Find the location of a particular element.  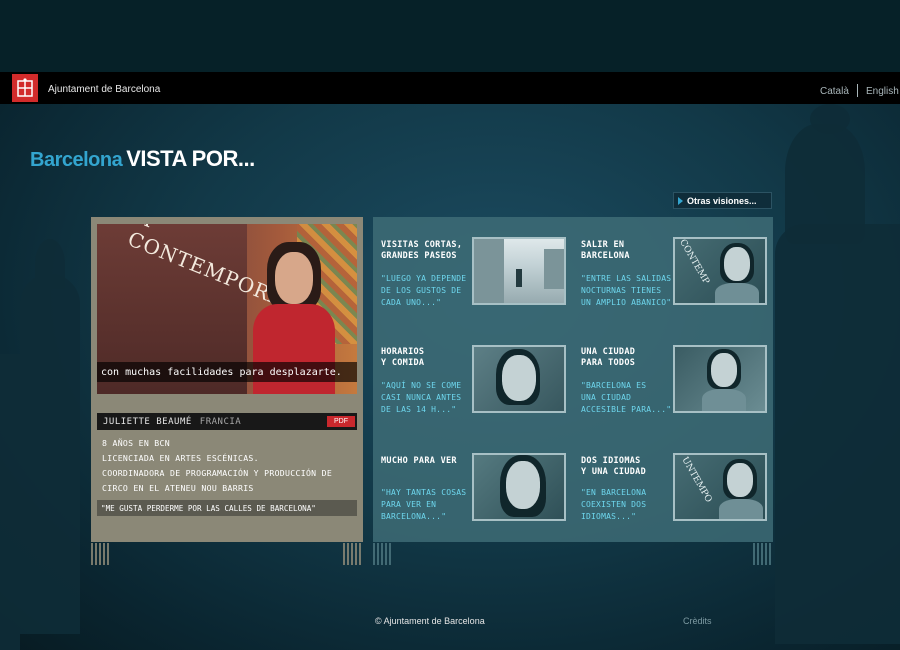

topic-title-ciudad-todos: UNA CIUDAD PARA TODOS is located at coordinates (608, 358).